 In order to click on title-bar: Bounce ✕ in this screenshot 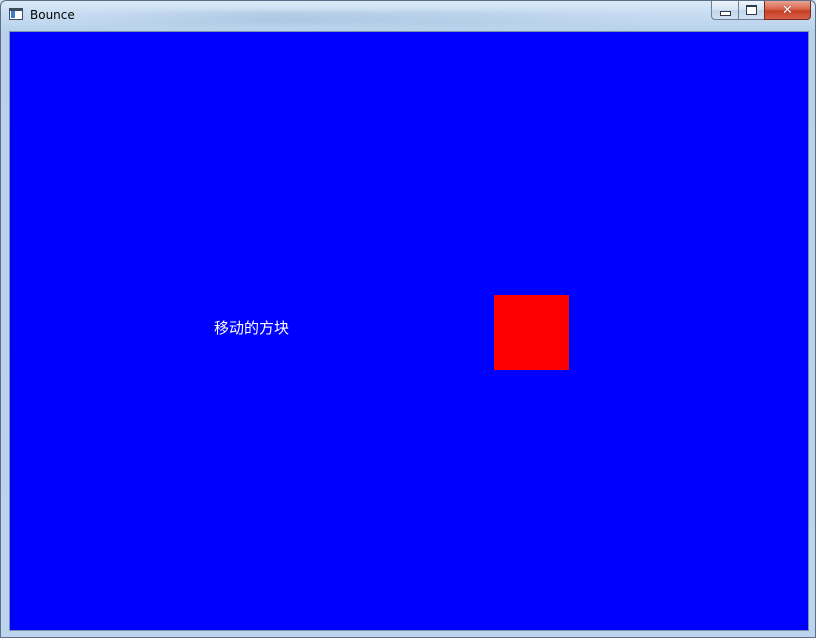, I will do `click(408, 16)`.